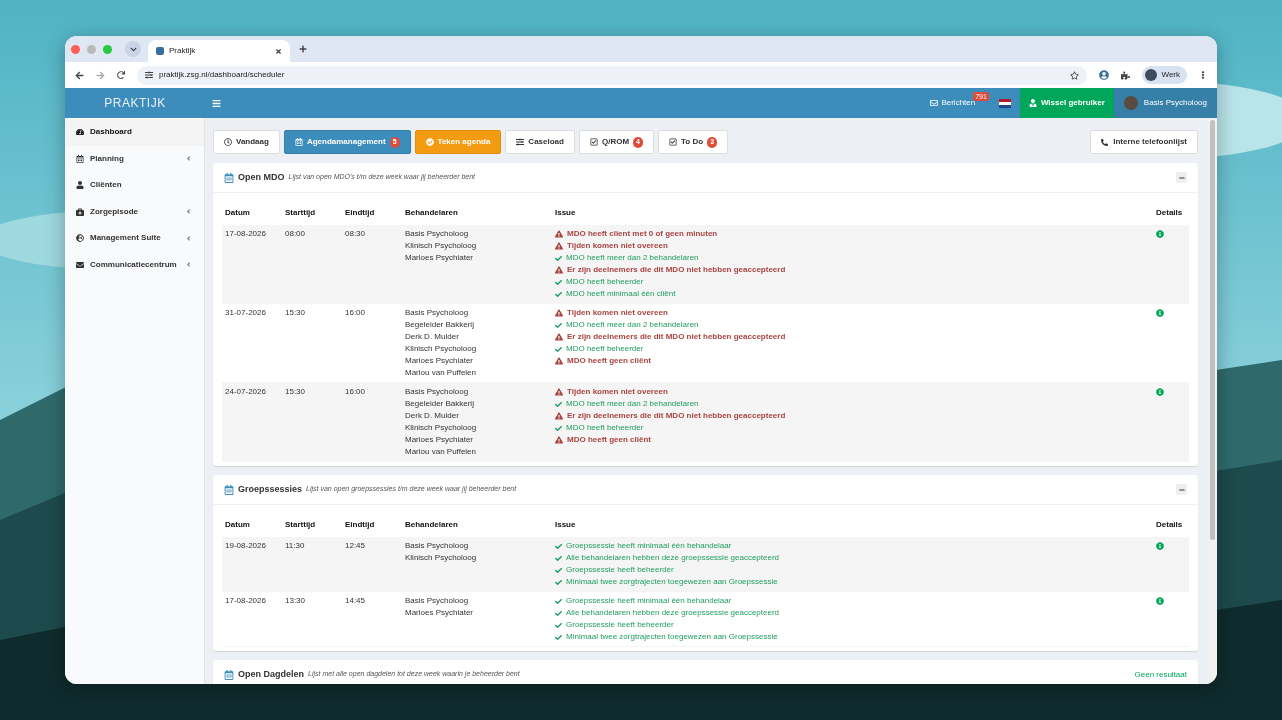 This screenshot has width=1282, height=720. What do you see at coordinates (183, 51) in the screenshot?
I see `tab-title: Praktijk` at bounding box center [183, 51].